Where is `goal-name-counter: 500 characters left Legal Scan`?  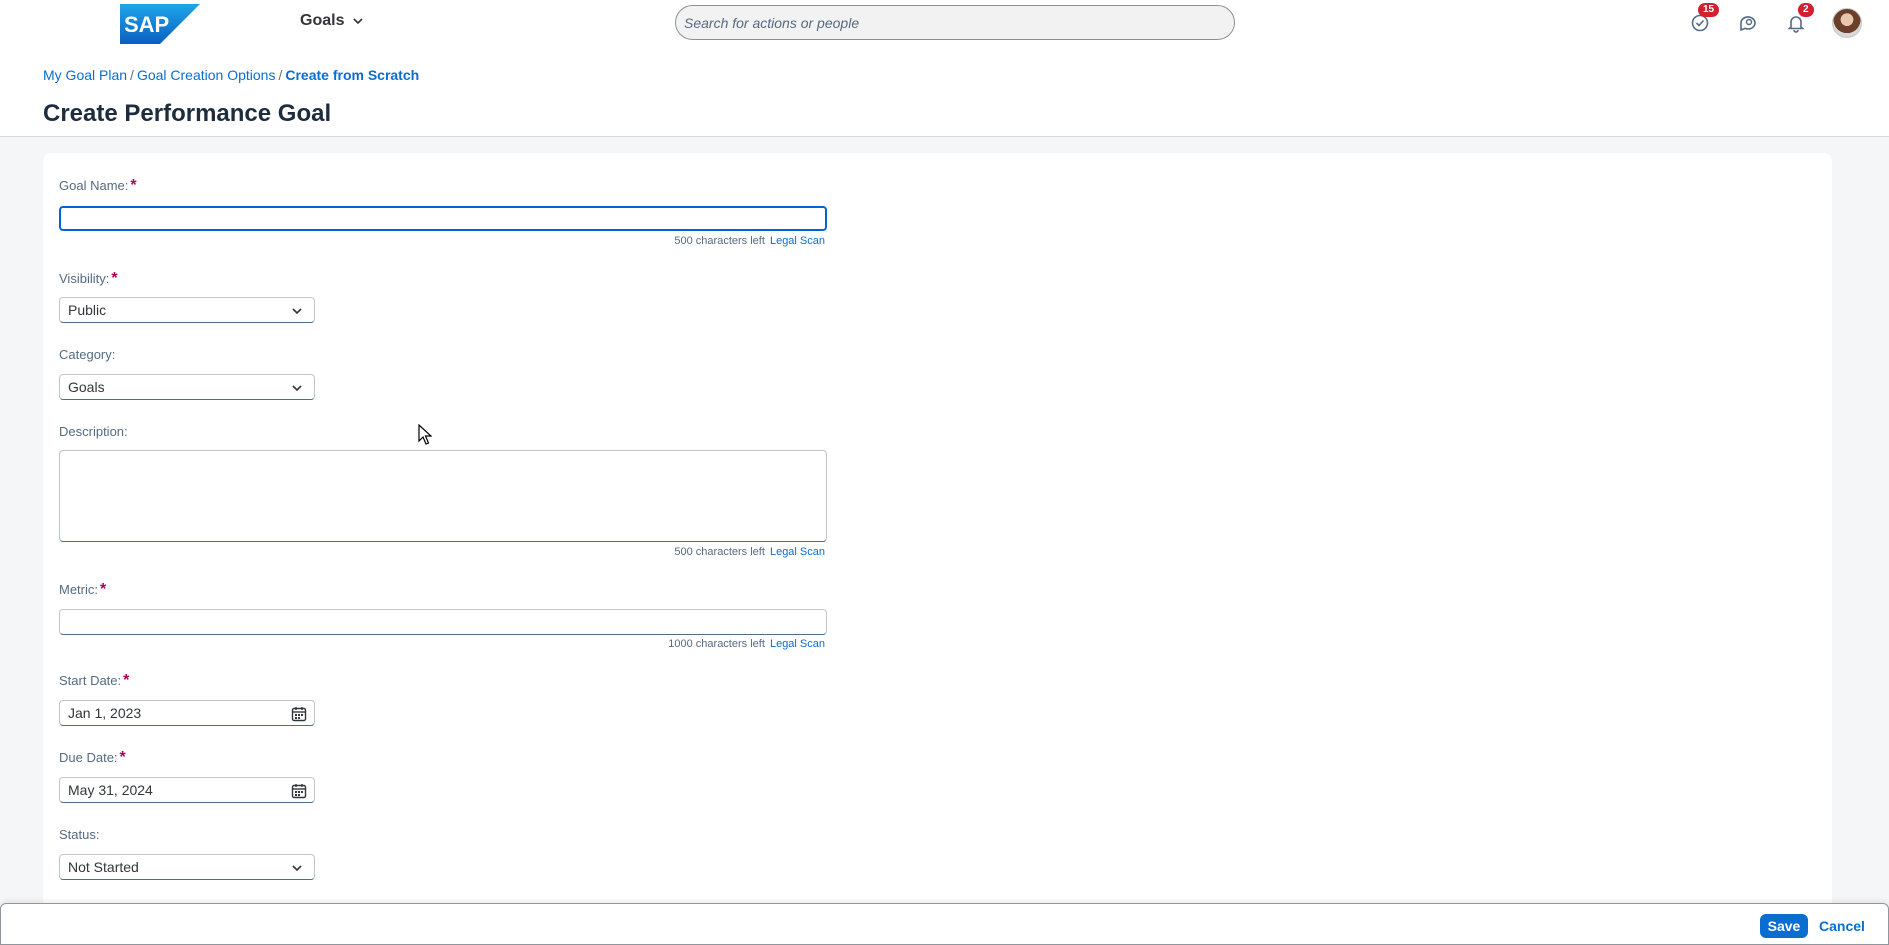 goal-name-counter: 500 characters left Legal Scan is located at coordinates (749, 241).